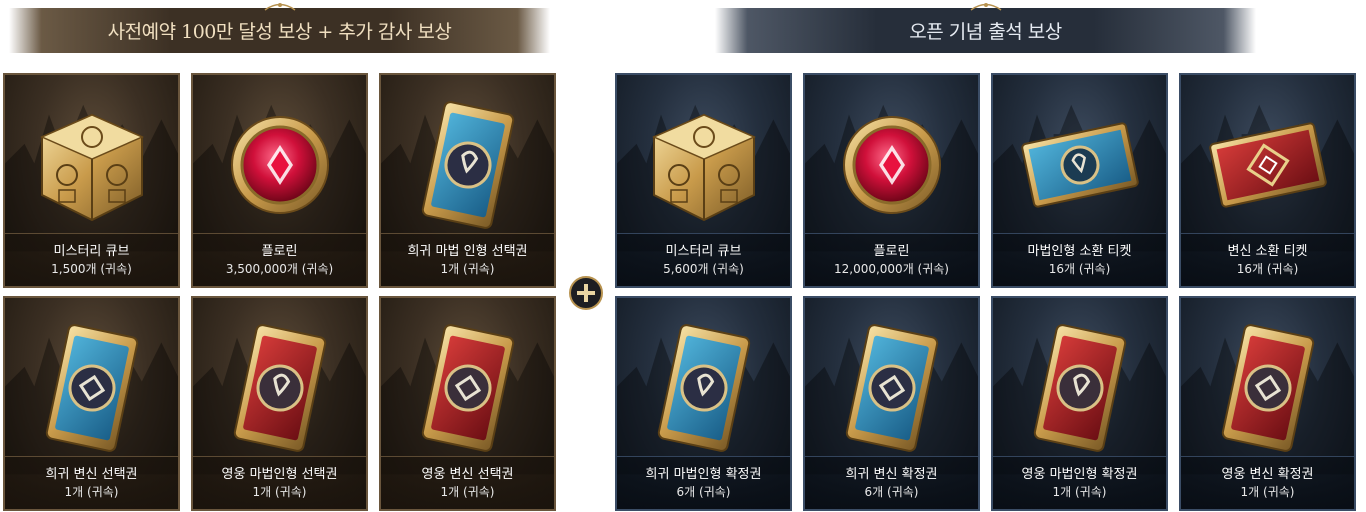  I want to click on card-caption: 영웅 변신 확정권 1개 (귀속), so click(1267, 482).